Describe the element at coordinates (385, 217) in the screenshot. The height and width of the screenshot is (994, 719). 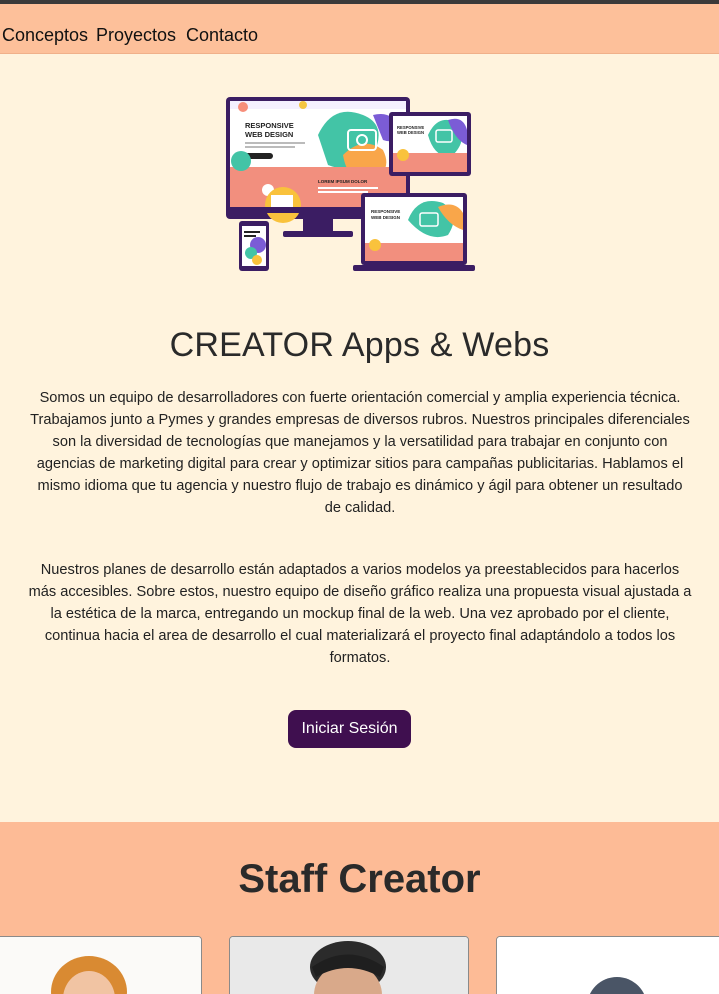
I see `laptop-title-2: WEB DESIGN` at that location.